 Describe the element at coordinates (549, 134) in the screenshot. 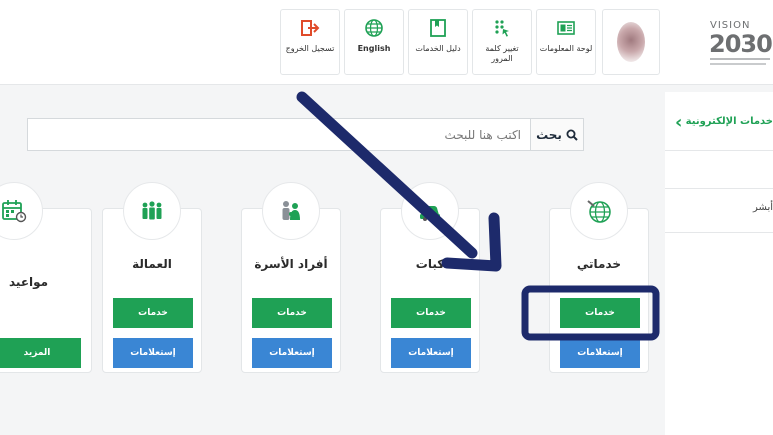

I see `search-button-label: بحث` at that location.